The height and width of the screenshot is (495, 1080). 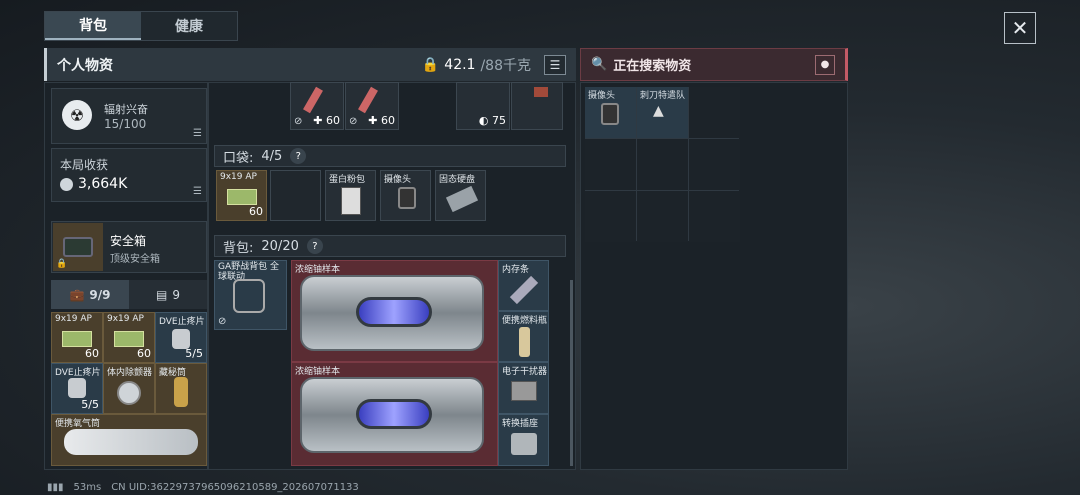 I want to click on tab-chest-rig-count: 9, so click(x=176, y=294).